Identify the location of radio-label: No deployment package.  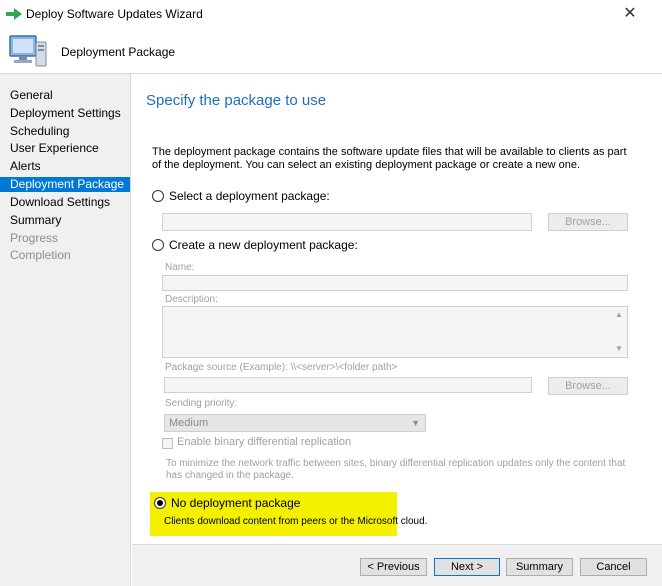
(236, 503).